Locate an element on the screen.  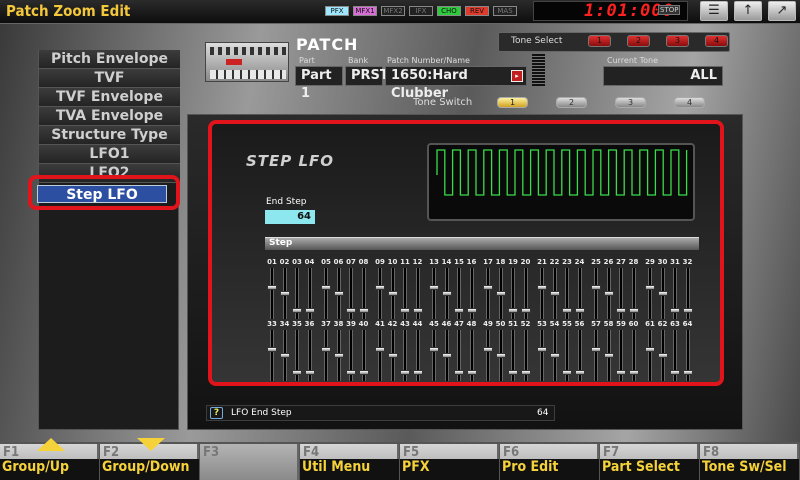
tone-select-3: 3 is located at coordinates (677, 41).